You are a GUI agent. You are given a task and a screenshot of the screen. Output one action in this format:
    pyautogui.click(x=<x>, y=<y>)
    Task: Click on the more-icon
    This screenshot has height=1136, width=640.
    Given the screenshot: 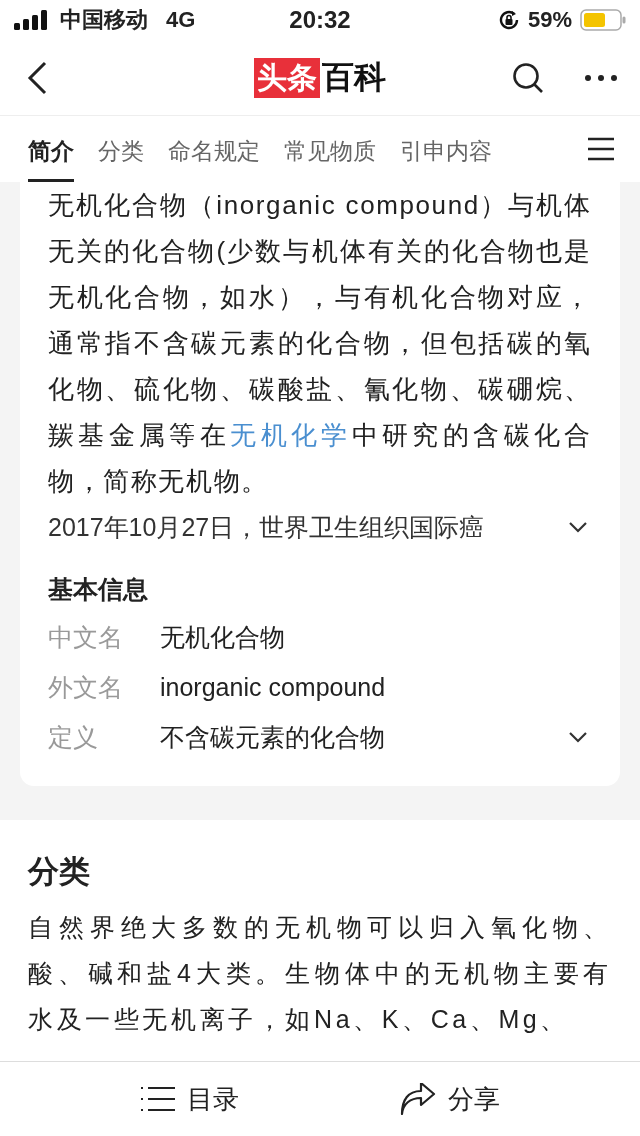 What is the action you would take?
    pyautogui.click(x=601, y=77)
    